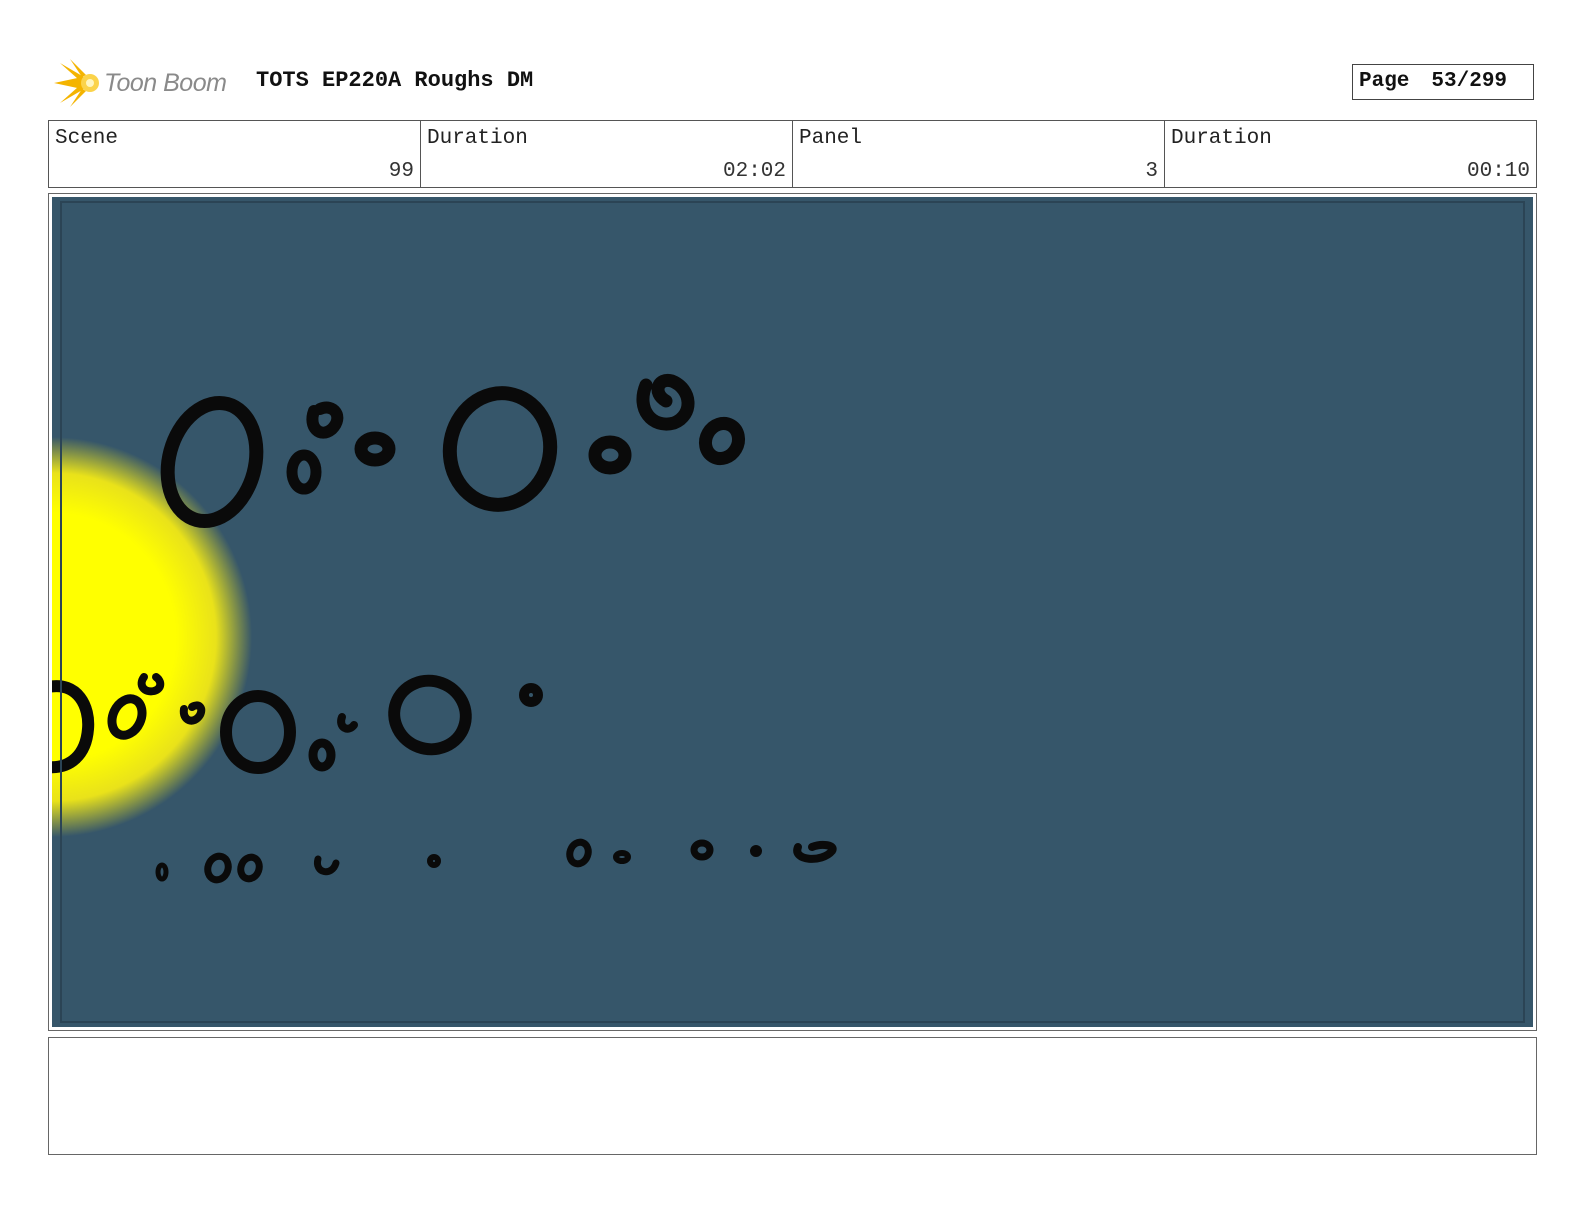  I want to click on panel-duration-label: Duration, so click(1221, 138).